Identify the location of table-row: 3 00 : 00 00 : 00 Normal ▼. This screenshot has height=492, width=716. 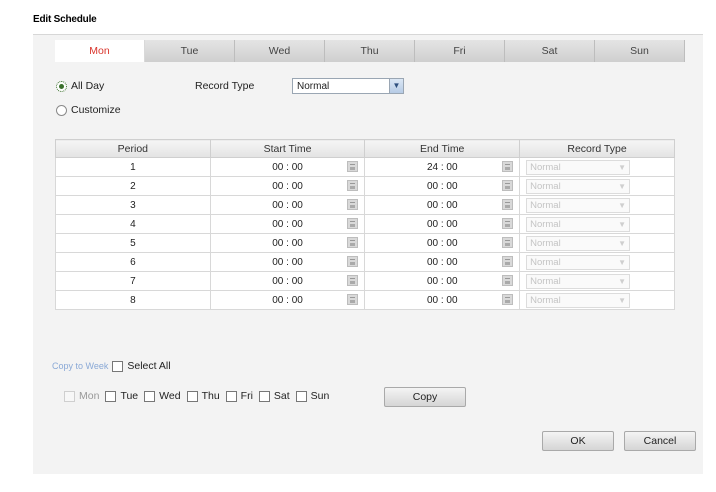
(365, 205).